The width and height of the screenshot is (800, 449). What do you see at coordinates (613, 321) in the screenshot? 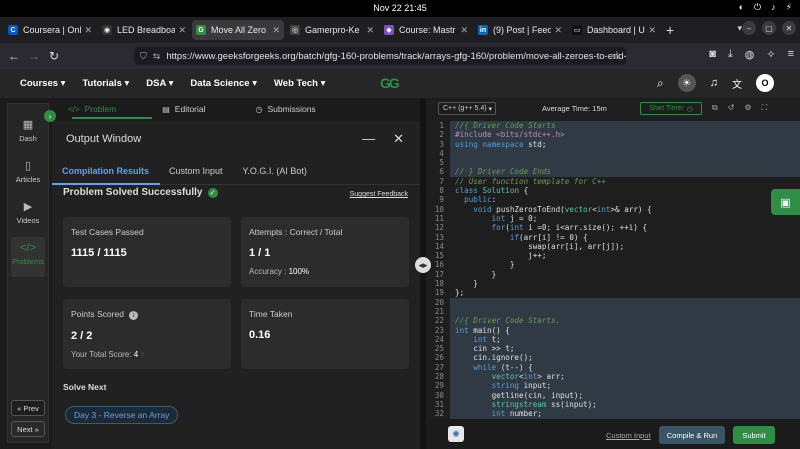
I see `code-line: 22 //{ Driver Code Starts.` at bounding box center [613, 321].